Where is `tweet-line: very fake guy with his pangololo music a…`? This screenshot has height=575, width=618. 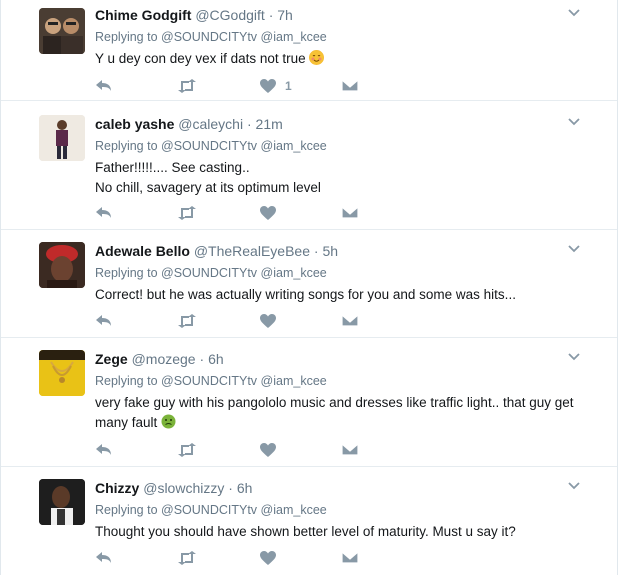
tweet-line: very fake guy with his pangololo music a… is located at coordinates (334, 402).